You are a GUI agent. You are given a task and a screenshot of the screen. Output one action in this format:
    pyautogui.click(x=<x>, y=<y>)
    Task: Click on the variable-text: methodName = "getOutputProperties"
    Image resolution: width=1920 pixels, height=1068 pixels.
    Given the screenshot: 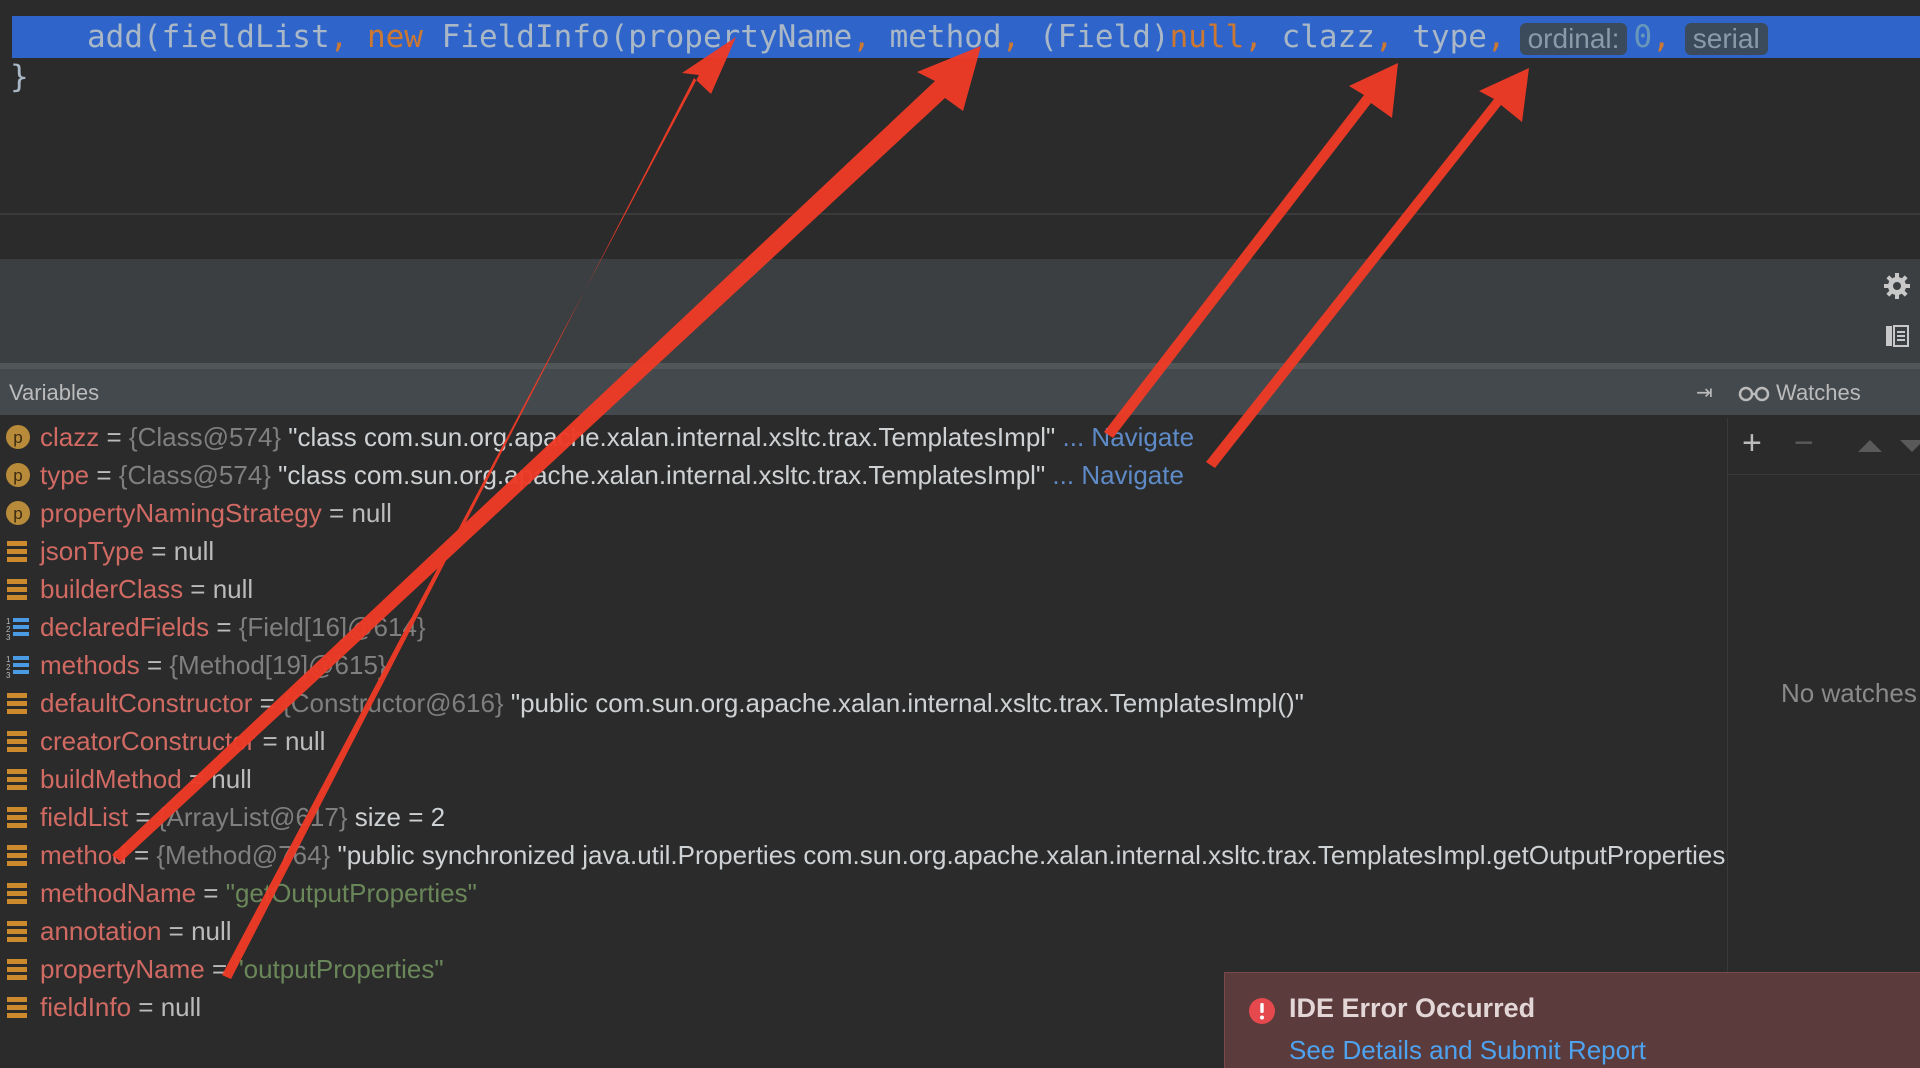 What is the action you would take?
    pyautogui.click(x=258, y=893)
    